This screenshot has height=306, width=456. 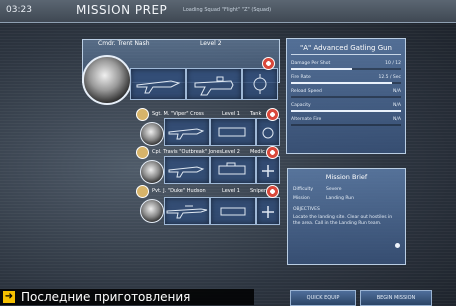 I want to click on member-2-primary-slot, so click(x=187, y=170).